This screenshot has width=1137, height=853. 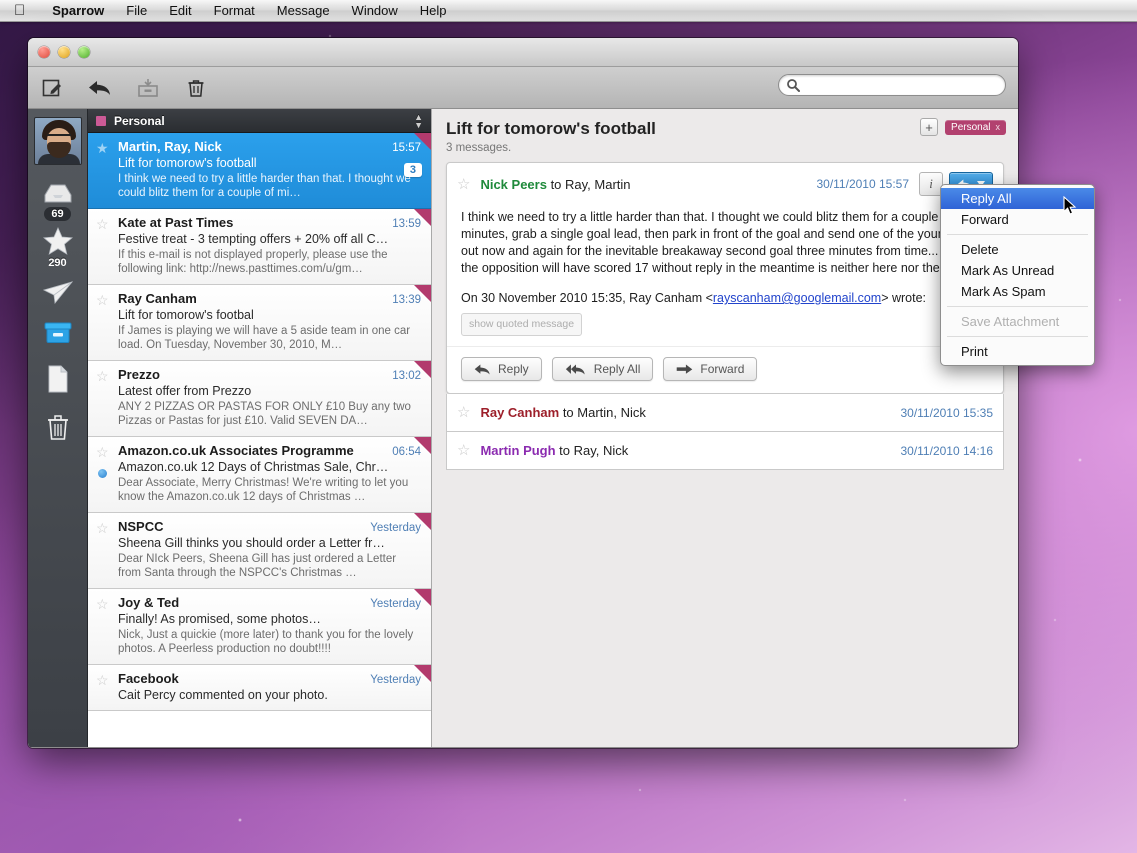 I want to click on forward-action-button: Forward, so click(x=710, y=369).